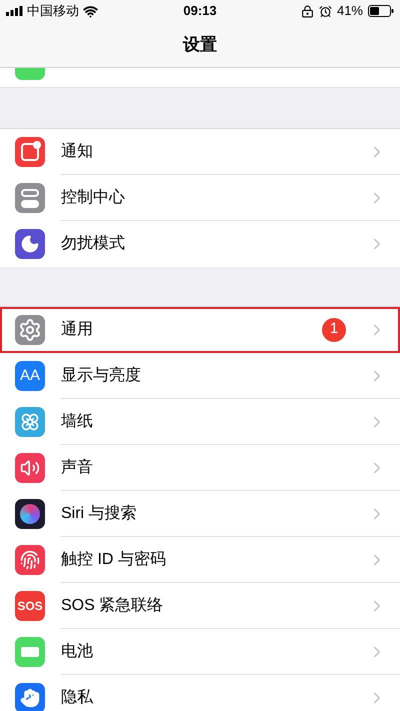 This screenshot has width=400, height=711. Describe the element at coordinates (349, 11) in the screenshot. I see `battery-percent: 41%` at that location.